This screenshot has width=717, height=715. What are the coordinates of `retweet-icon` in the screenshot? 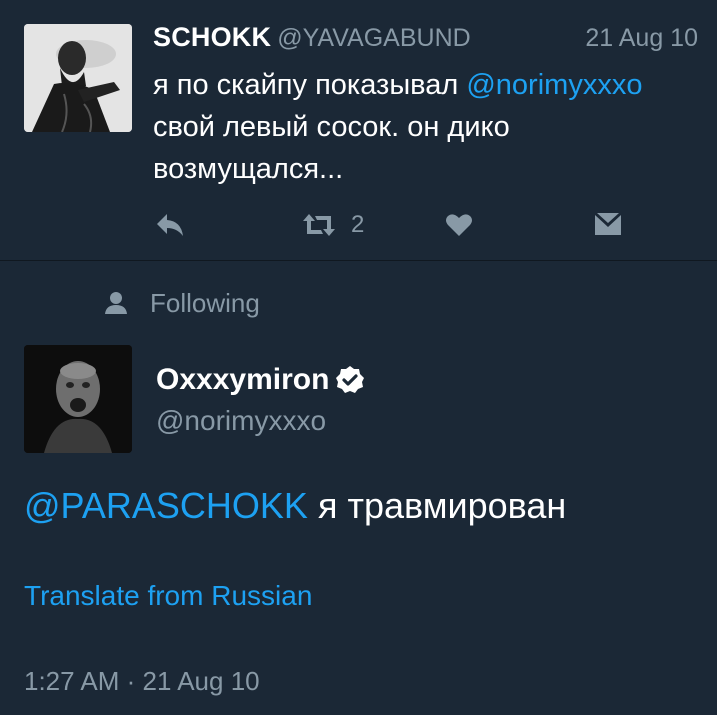 It's located at (319, 225).